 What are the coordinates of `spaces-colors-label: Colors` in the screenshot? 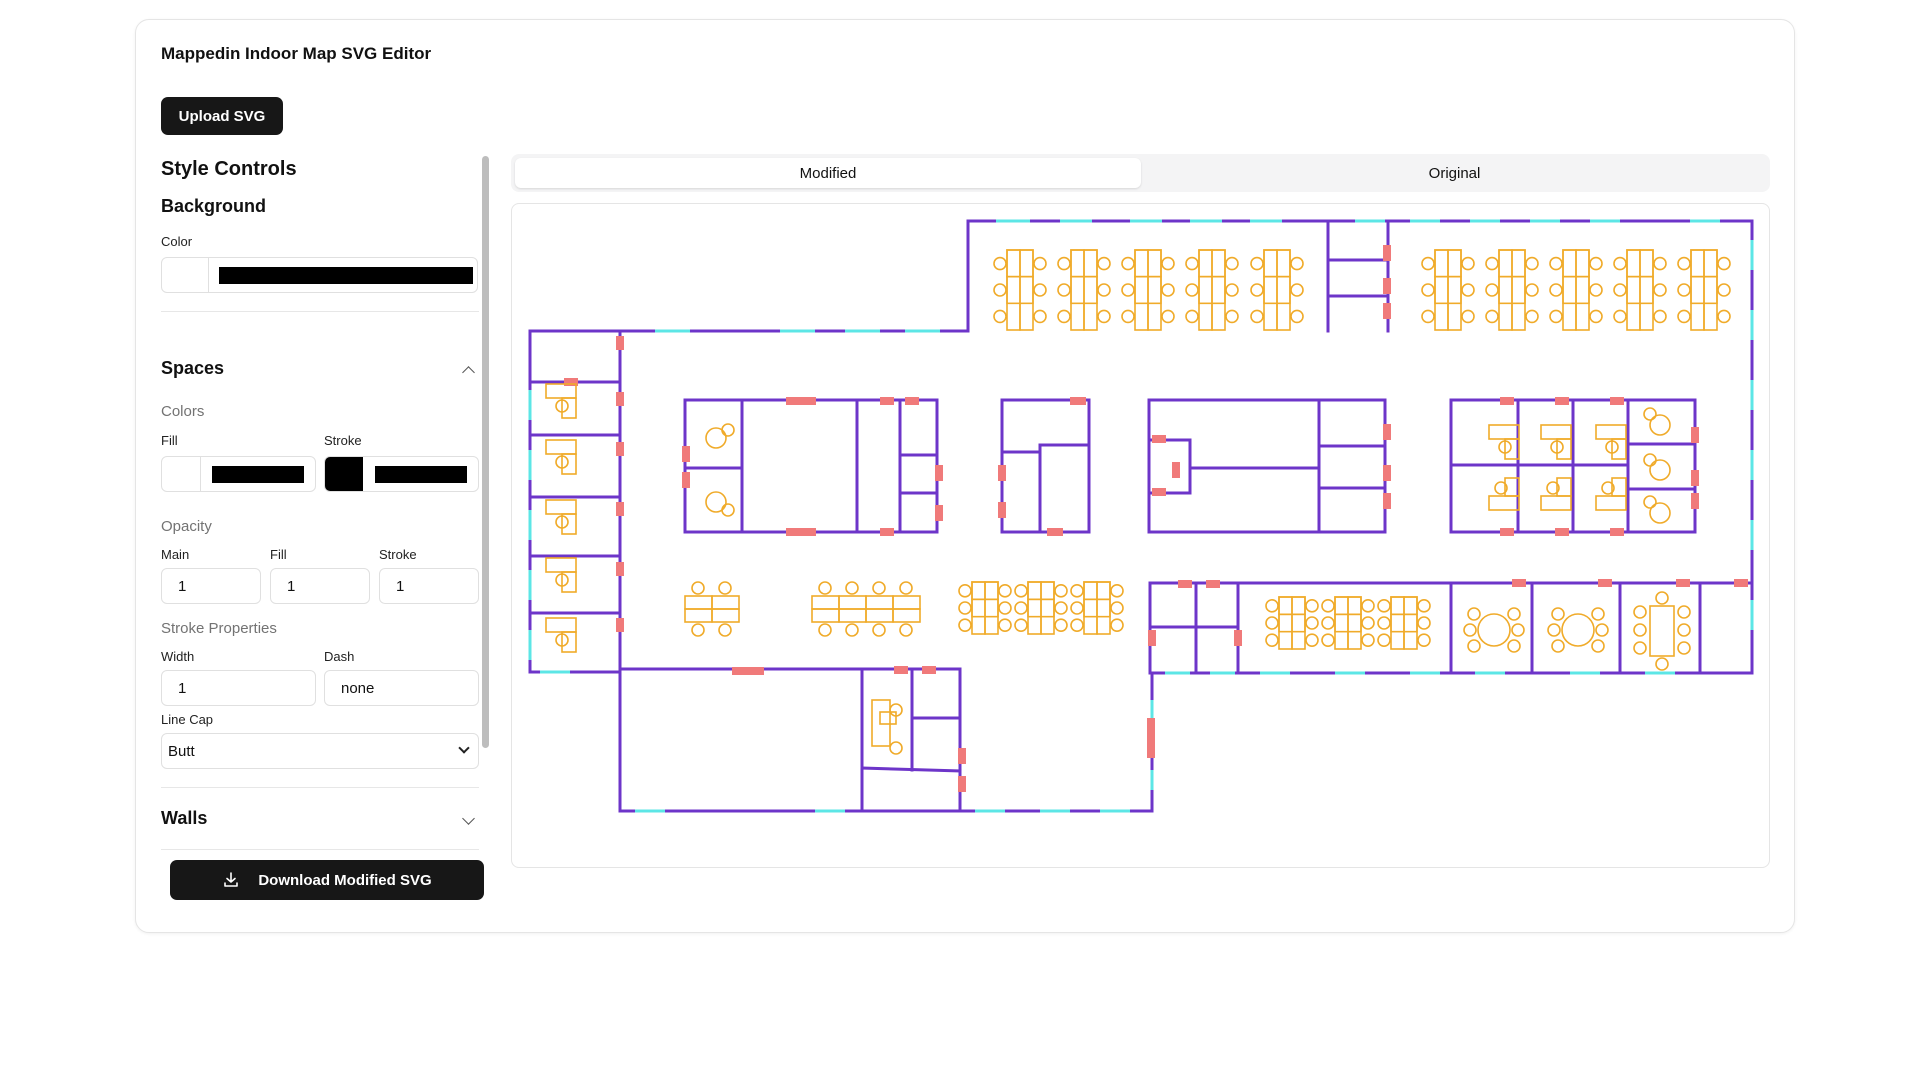 It's located at (183, 411).